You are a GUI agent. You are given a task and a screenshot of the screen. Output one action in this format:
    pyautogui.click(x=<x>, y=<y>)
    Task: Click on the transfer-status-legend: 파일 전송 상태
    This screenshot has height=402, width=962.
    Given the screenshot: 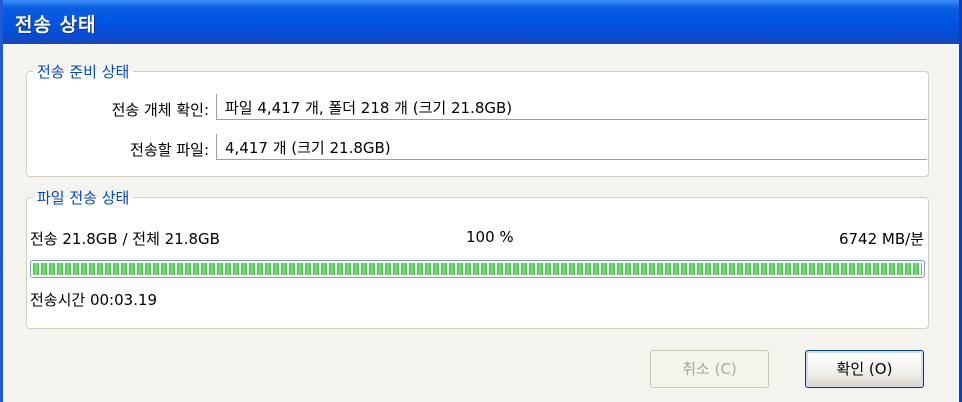 What is the action you would take?
    pyautogui.click(x=83, y=198)
    